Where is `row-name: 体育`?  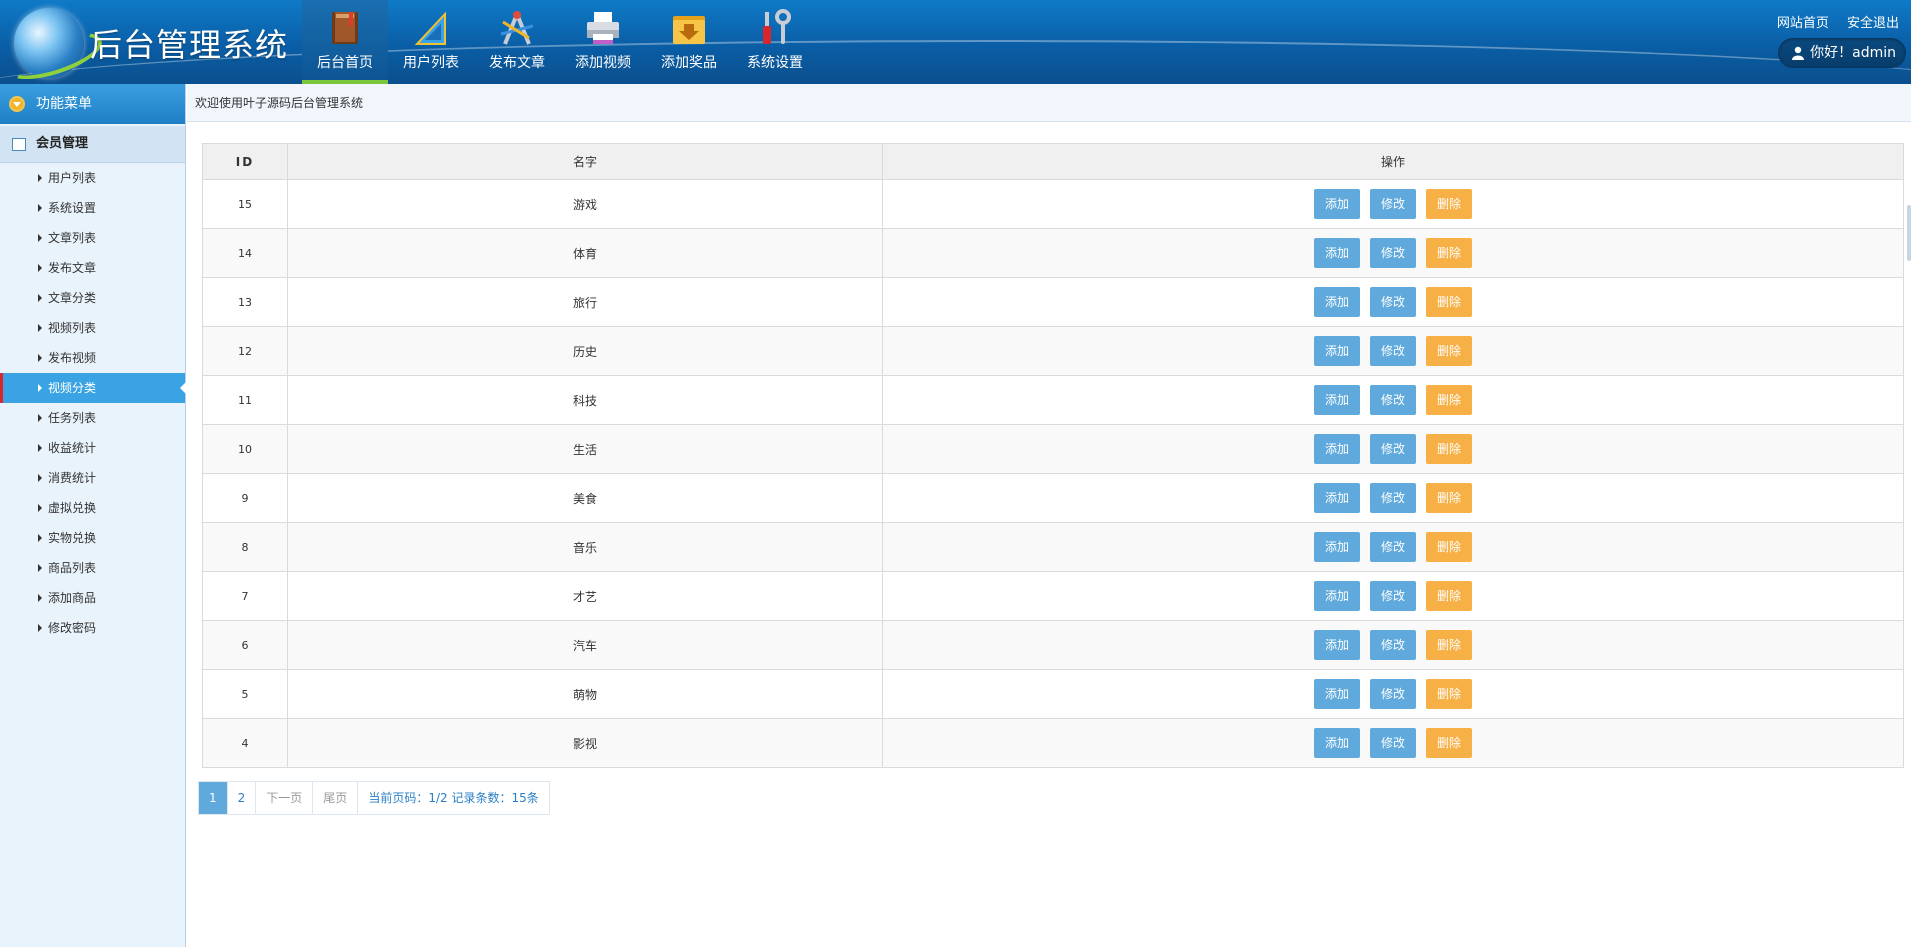
row-name: 体育 is located at coordinates (585, 253).